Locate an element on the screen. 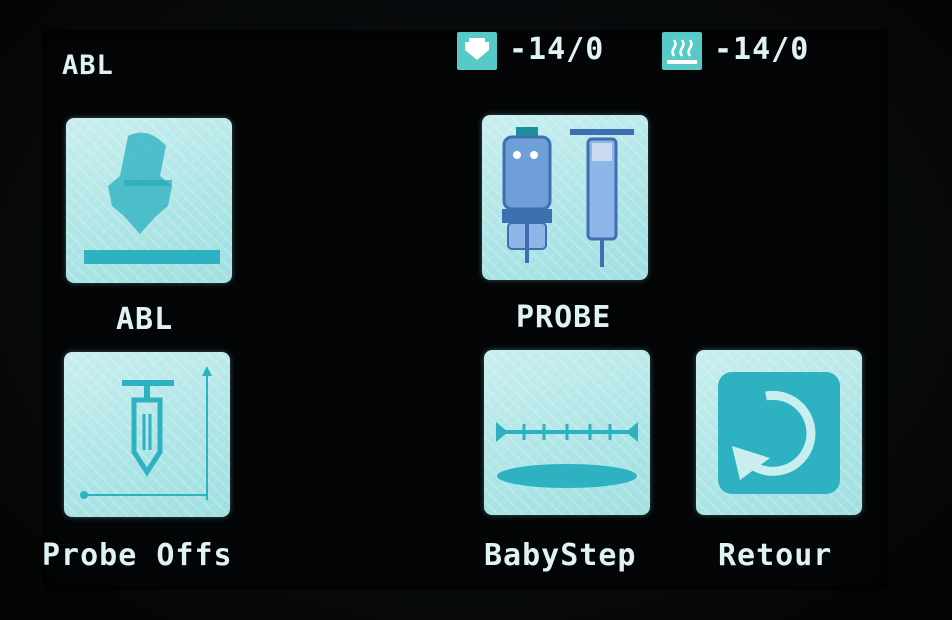  return-arrow-icon is located at coordinates (779, 433).